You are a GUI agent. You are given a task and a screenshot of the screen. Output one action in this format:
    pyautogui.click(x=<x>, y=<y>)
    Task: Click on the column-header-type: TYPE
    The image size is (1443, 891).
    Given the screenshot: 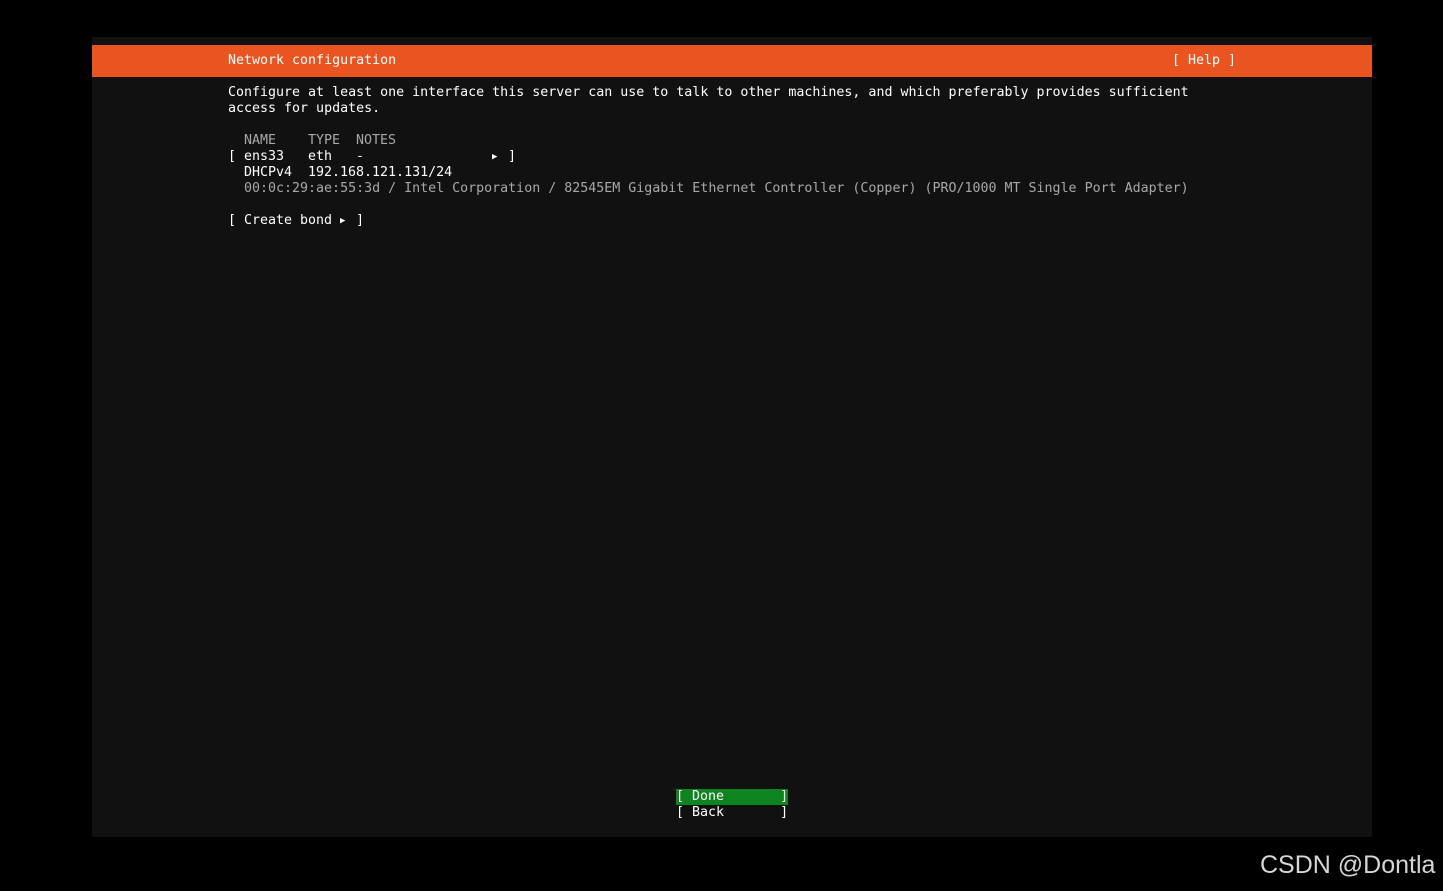 What is the action you would take?
    pyautogui.click(x=324, y=140)
    